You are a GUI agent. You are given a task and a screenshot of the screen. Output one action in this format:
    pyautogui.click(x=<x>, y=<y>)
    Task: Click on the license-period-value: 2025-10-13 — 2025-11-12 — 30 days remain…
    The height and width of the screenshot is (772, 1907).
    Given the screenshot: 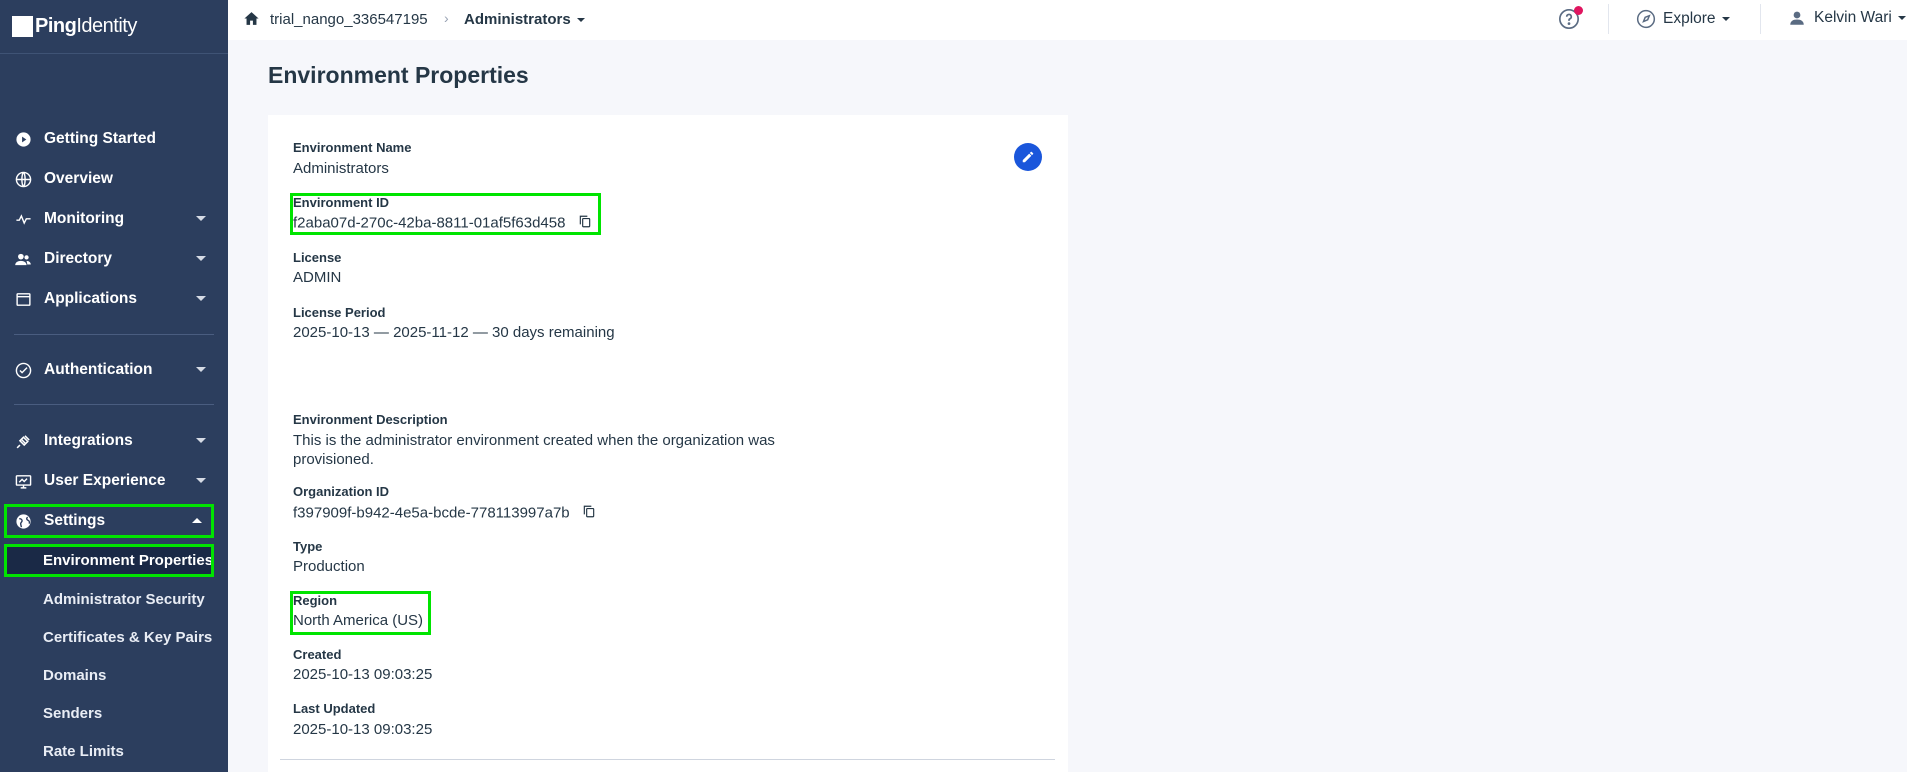 What is the action you would take?
    pyautogui.click(x=454, y=332)
    